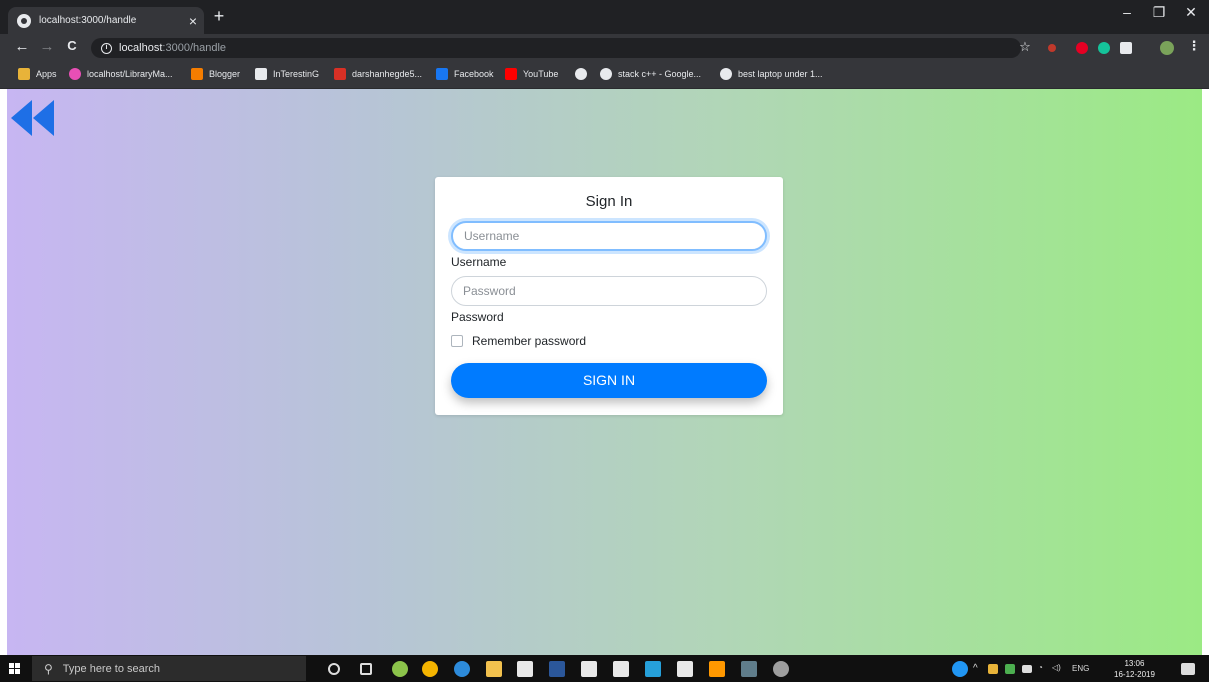  Describe the element at coordinates (400, 669) in the screenshot. I see `android-studio-icon` at that location.